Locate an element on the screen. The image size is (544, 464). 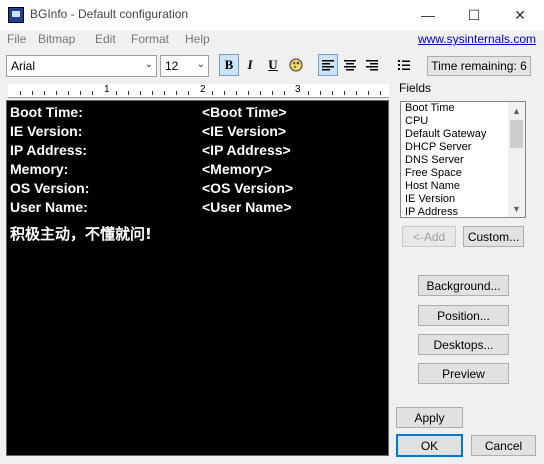
scroll-thumb is located at coordinates (516, 134).